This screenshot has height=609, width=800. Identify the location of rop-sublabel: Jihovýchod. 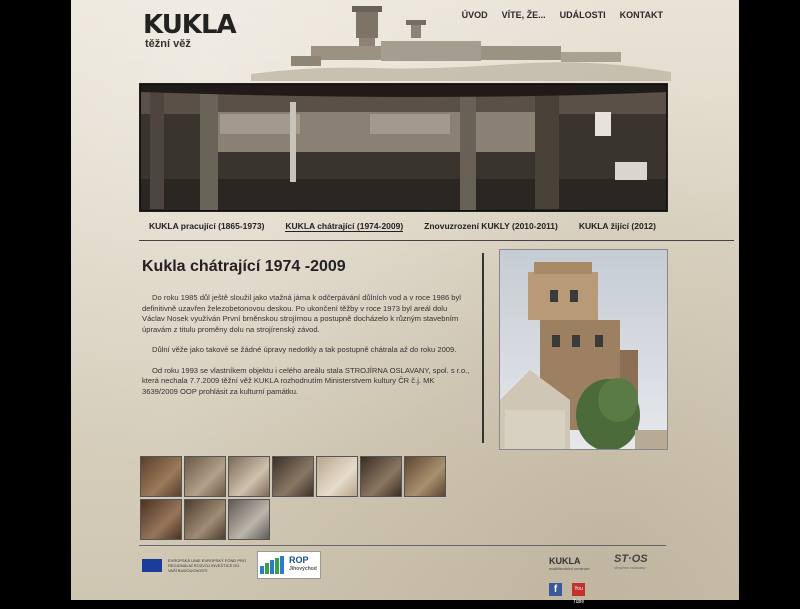
(303, 569).